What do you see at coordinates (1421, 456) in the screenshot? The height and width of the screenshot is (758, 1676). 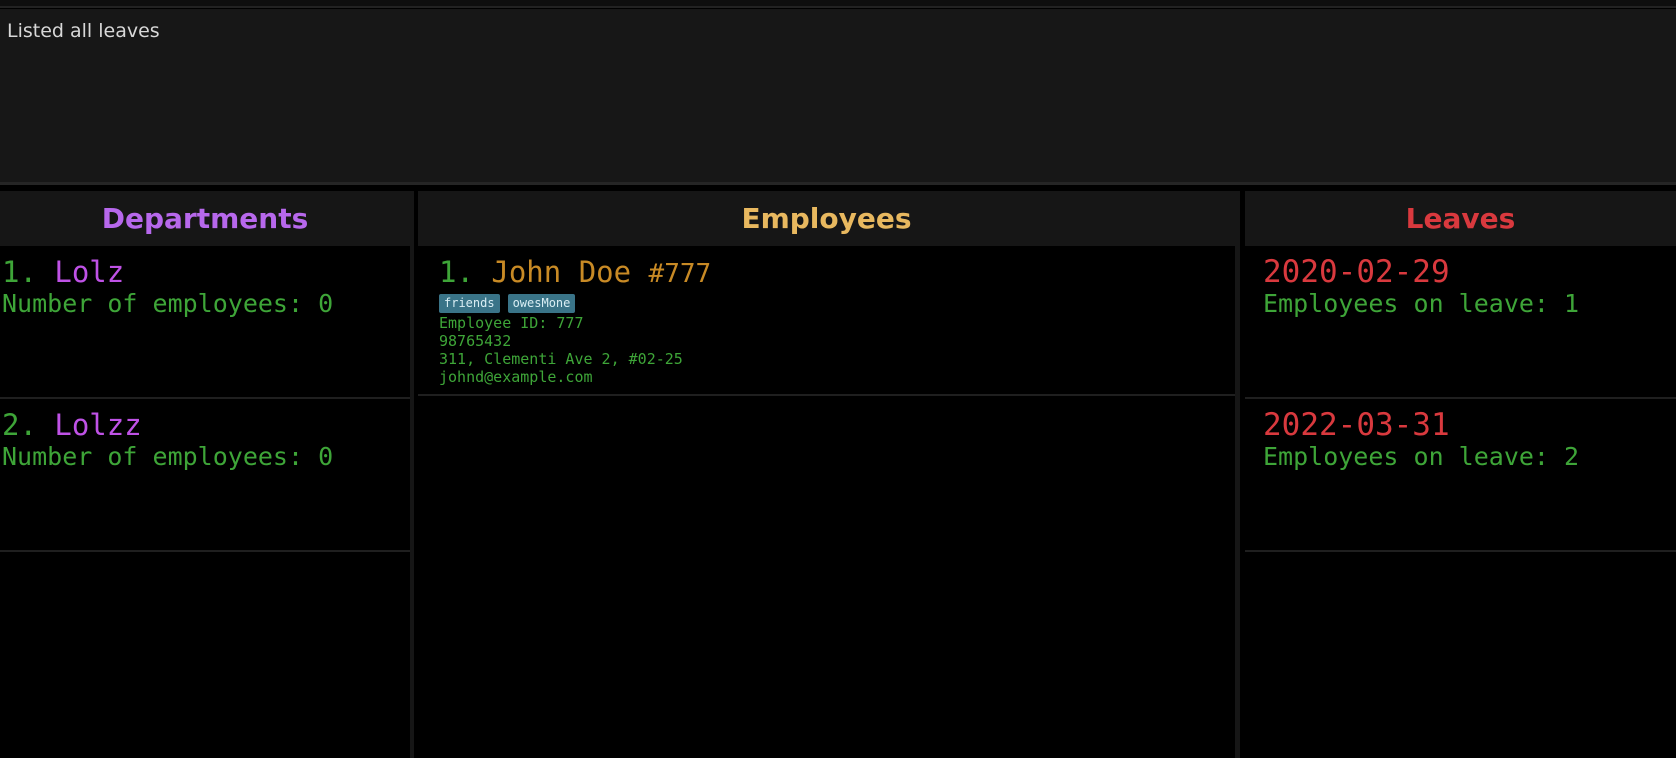 I see `leave-employee-count: Employees on leave: 2` at bounding box center [1421, 456].